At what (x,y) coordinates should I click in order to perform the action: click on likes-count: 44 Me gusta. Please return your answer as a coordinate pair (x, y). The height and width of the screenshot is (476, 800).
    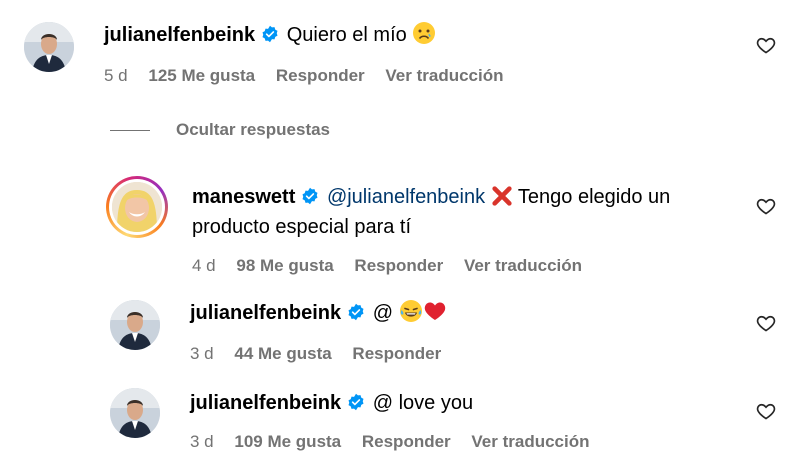
    Looking at the image, I should click on (282, 353).